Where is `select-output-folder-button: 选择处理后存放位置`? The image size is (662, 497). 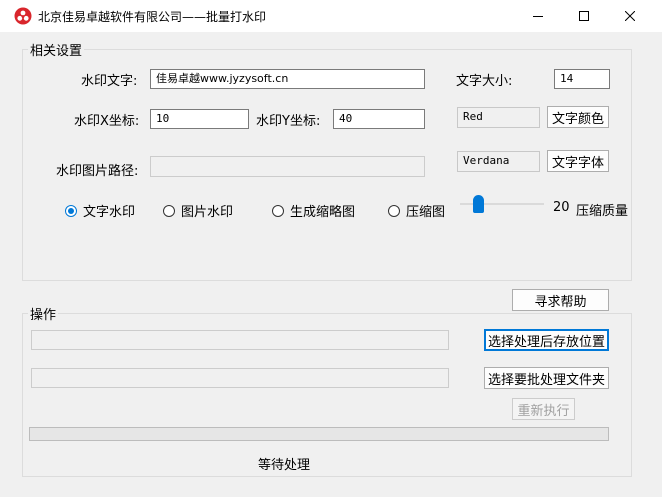
select-output-folder-button: 选择处理后存放位置 is located at coordinates (546, 340).